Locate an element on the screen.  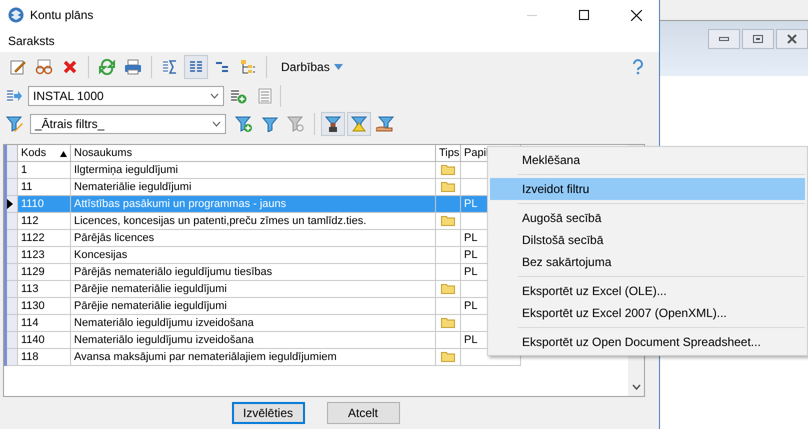
minimize-button is located at coordinates (724, 39).